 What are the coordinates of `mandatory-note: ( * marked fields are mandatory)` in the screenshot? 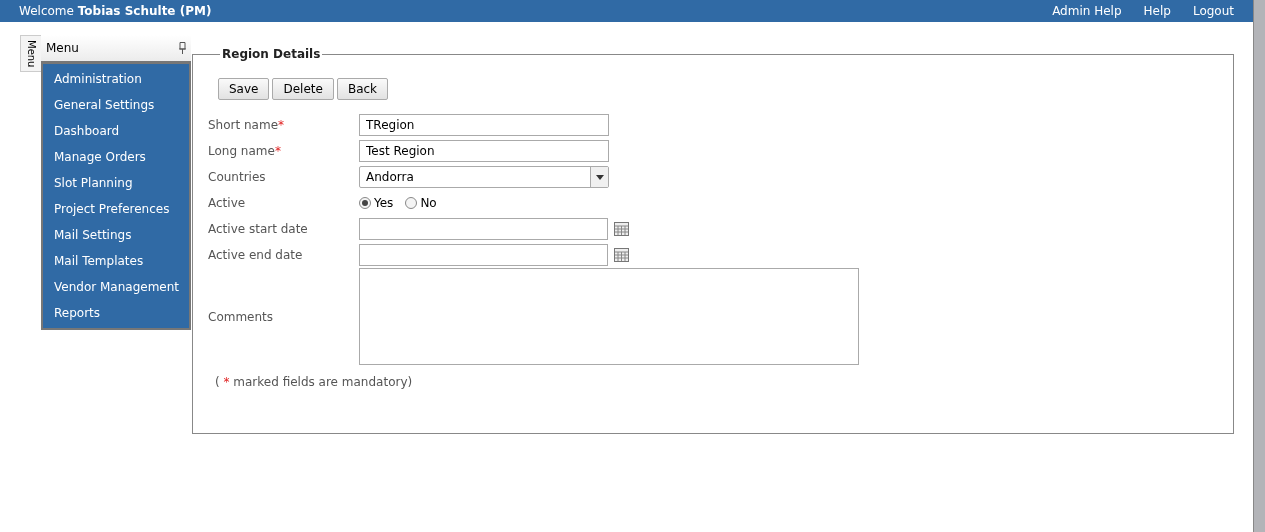 It's located at (314, 382).